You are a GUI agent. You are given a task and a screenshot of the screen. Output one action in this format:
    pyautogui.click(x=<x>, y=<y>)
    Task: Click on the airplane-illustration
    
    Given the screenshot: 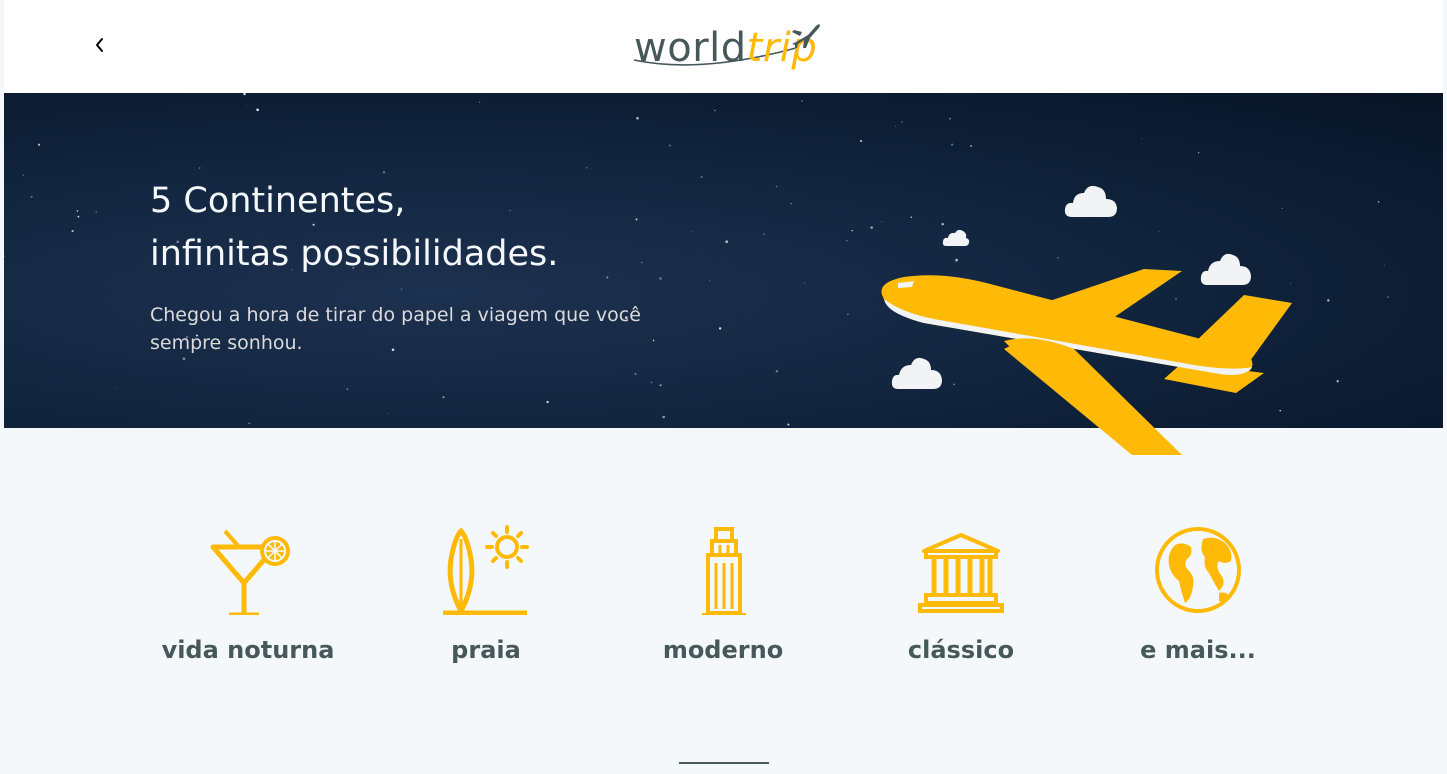 What is the action you would take?
    pyautogui.click(x=1086, y=362)
    